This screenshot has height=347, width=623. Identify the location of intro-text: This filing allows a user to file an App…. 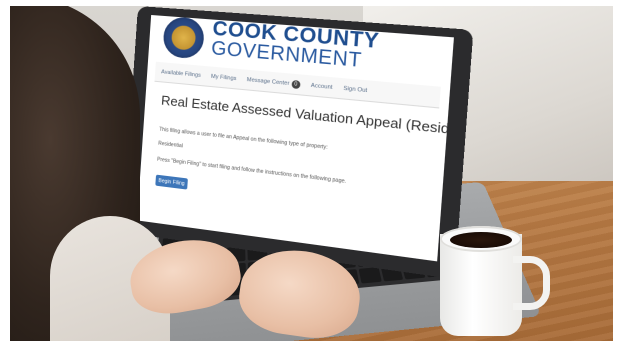
(243, 139).